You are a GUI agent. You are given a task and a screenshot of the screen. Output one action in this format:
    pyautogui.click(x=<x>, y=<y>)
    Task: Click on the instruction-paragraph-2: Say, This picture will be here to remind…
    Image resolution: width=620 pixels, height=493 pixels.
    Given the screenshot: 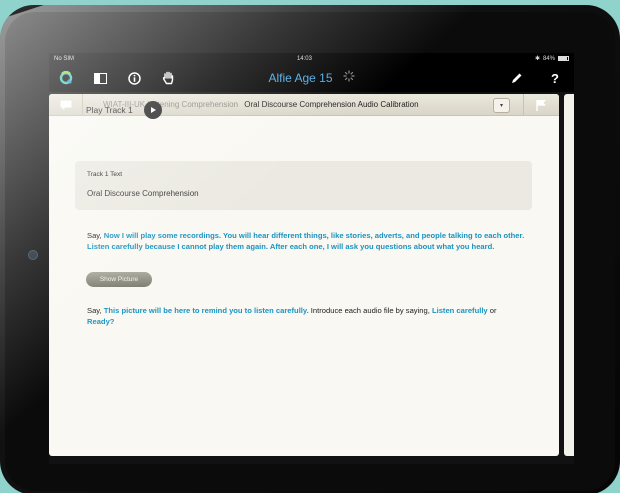 What is the action you would take?
    pyautogui.click(x=306, y=316)
    